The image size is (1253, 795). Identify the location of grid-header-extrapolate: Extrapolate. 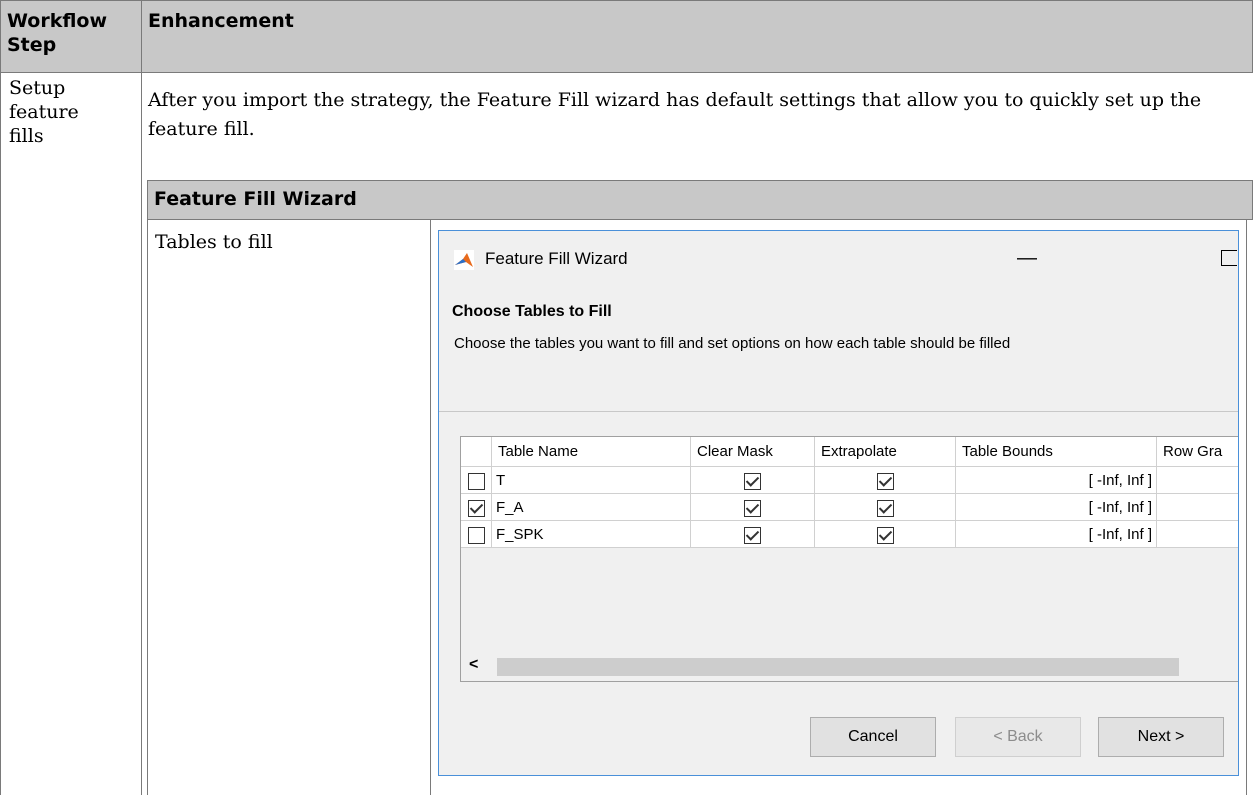
(885, 452).